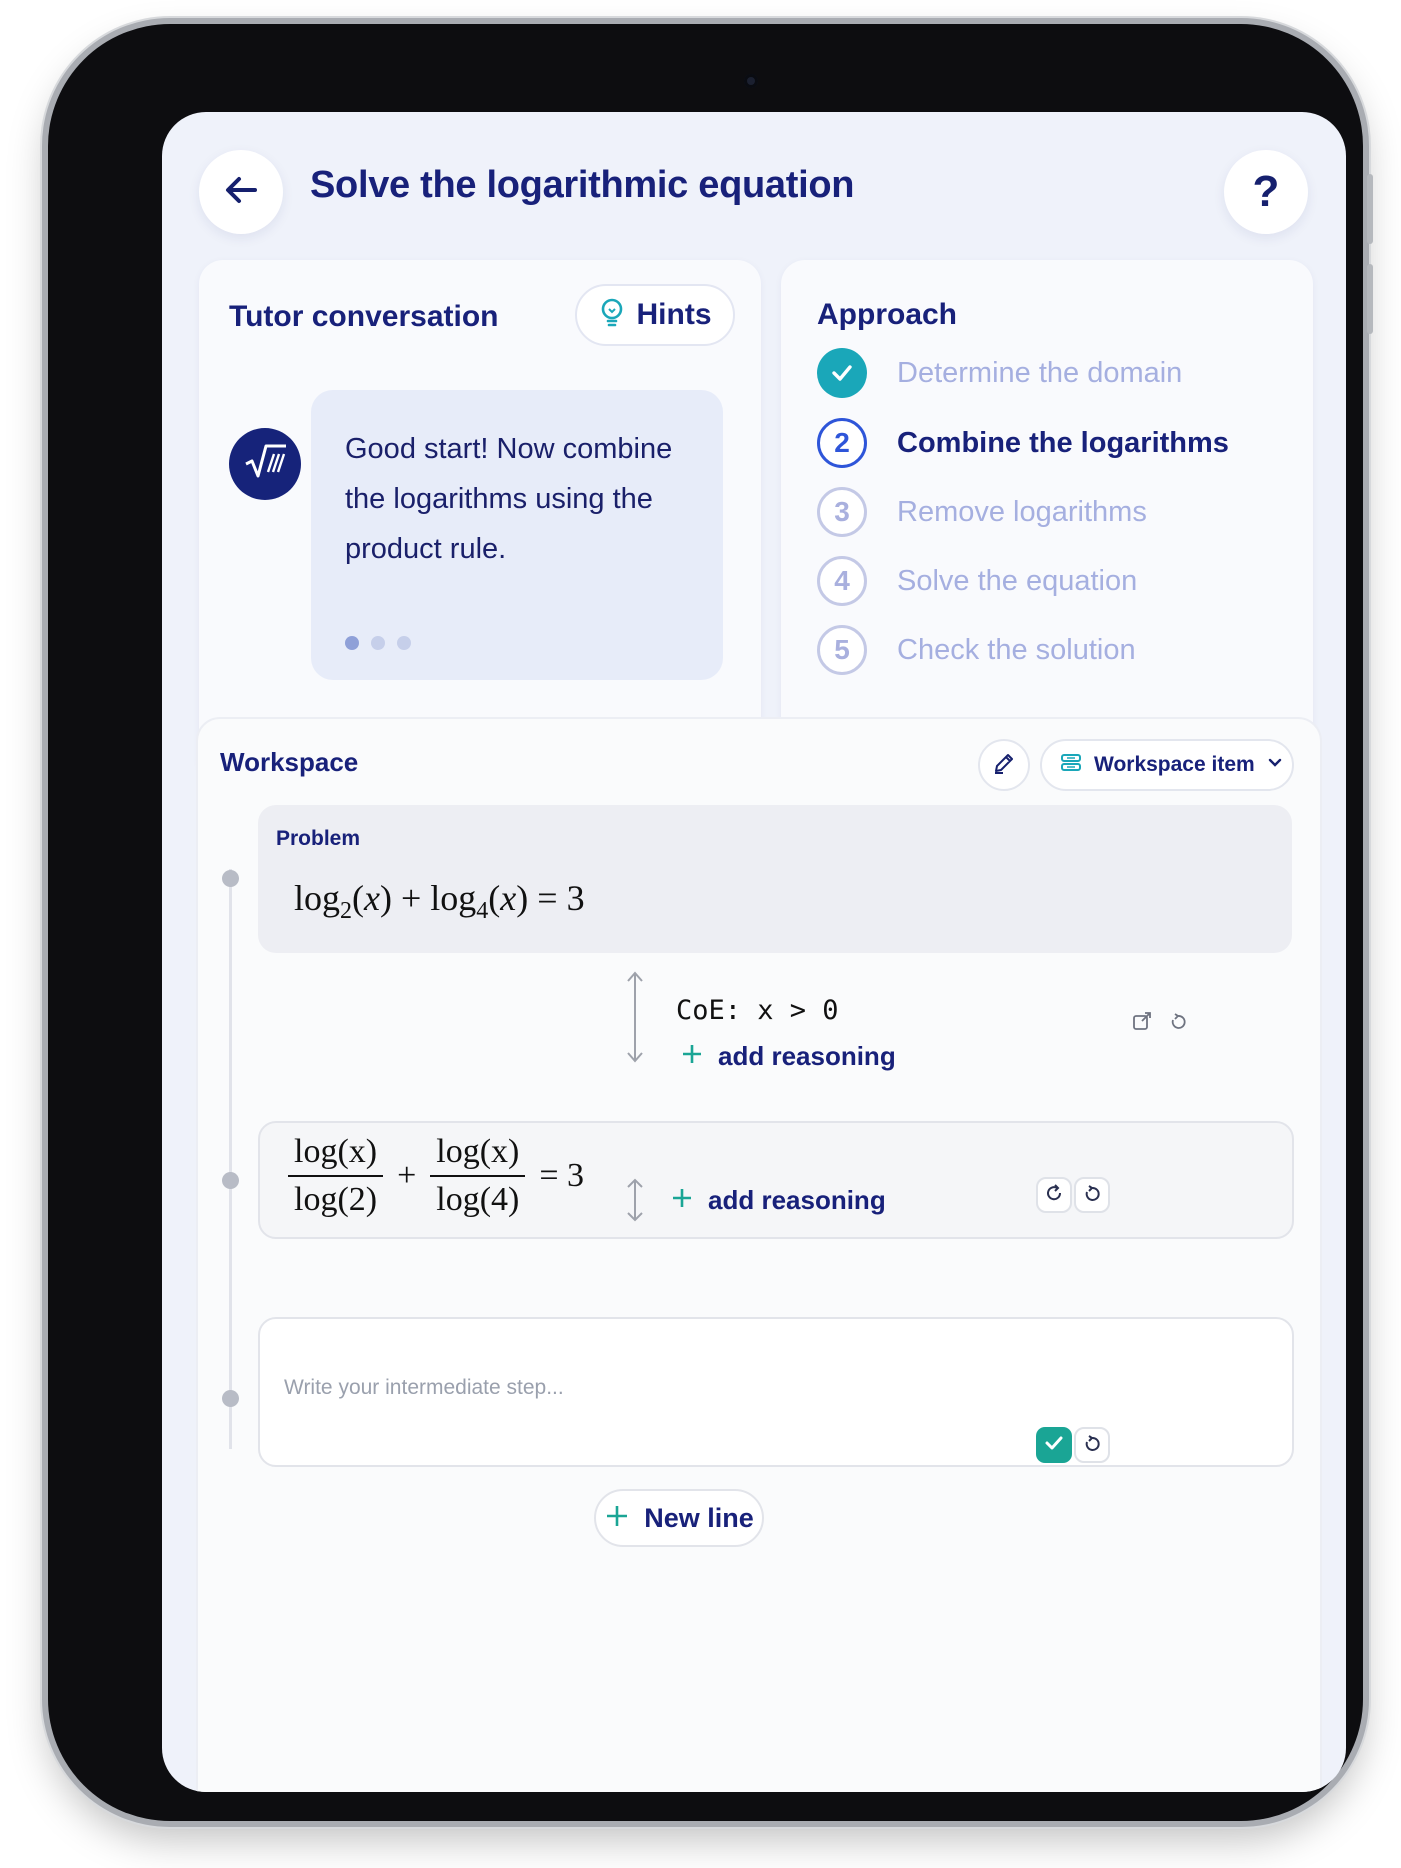 The width and height of the screenshot is (1401, 1868). Describe the element at coordinates (1022, 511) in the screenshot. I see `approach-step-3-label: Remove logarithms` at that location.